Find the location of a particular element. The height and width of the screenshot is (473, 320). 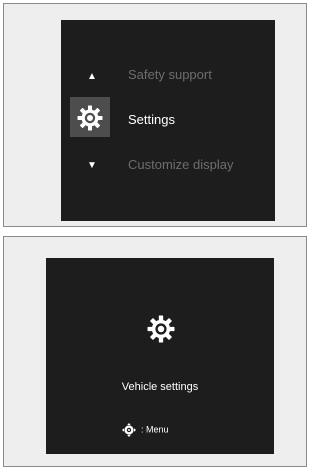

dial-icon is located at coordinates (129, 430).